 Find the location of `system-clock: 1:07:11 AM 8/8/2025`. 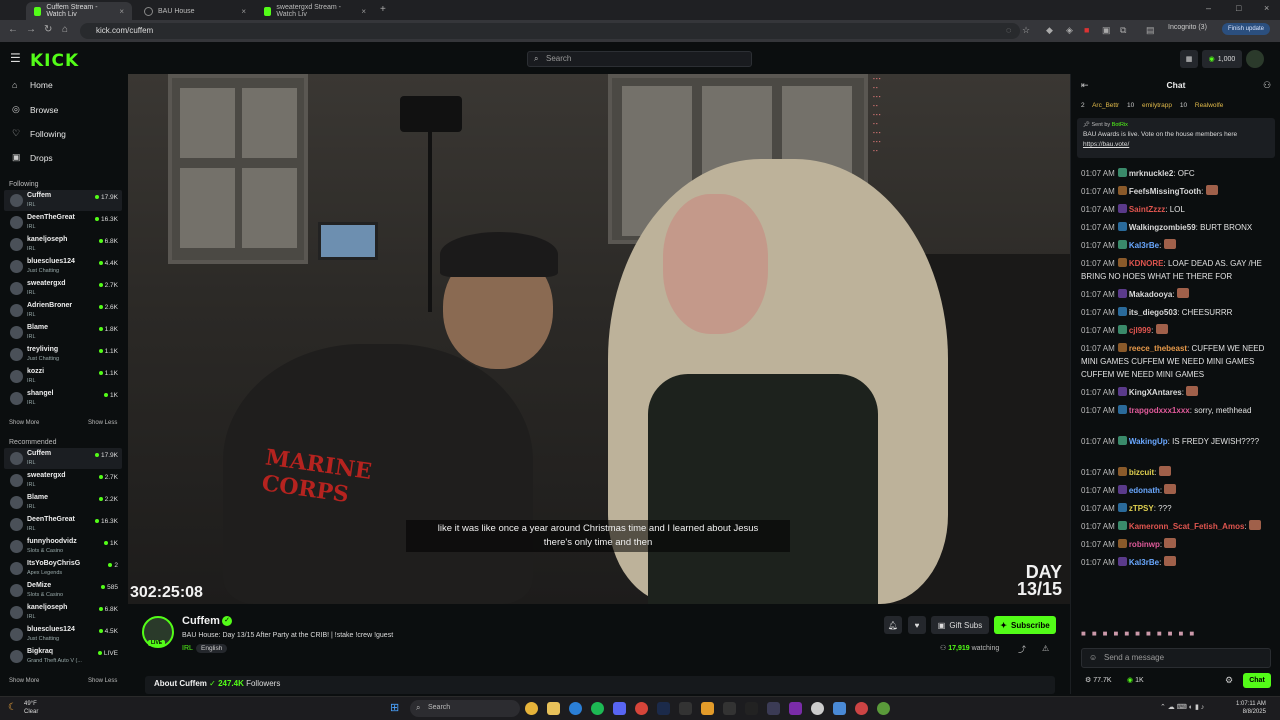

system-clock: 1:07:11 AM 8/8/2025 is located at coordinates (1251, 708).